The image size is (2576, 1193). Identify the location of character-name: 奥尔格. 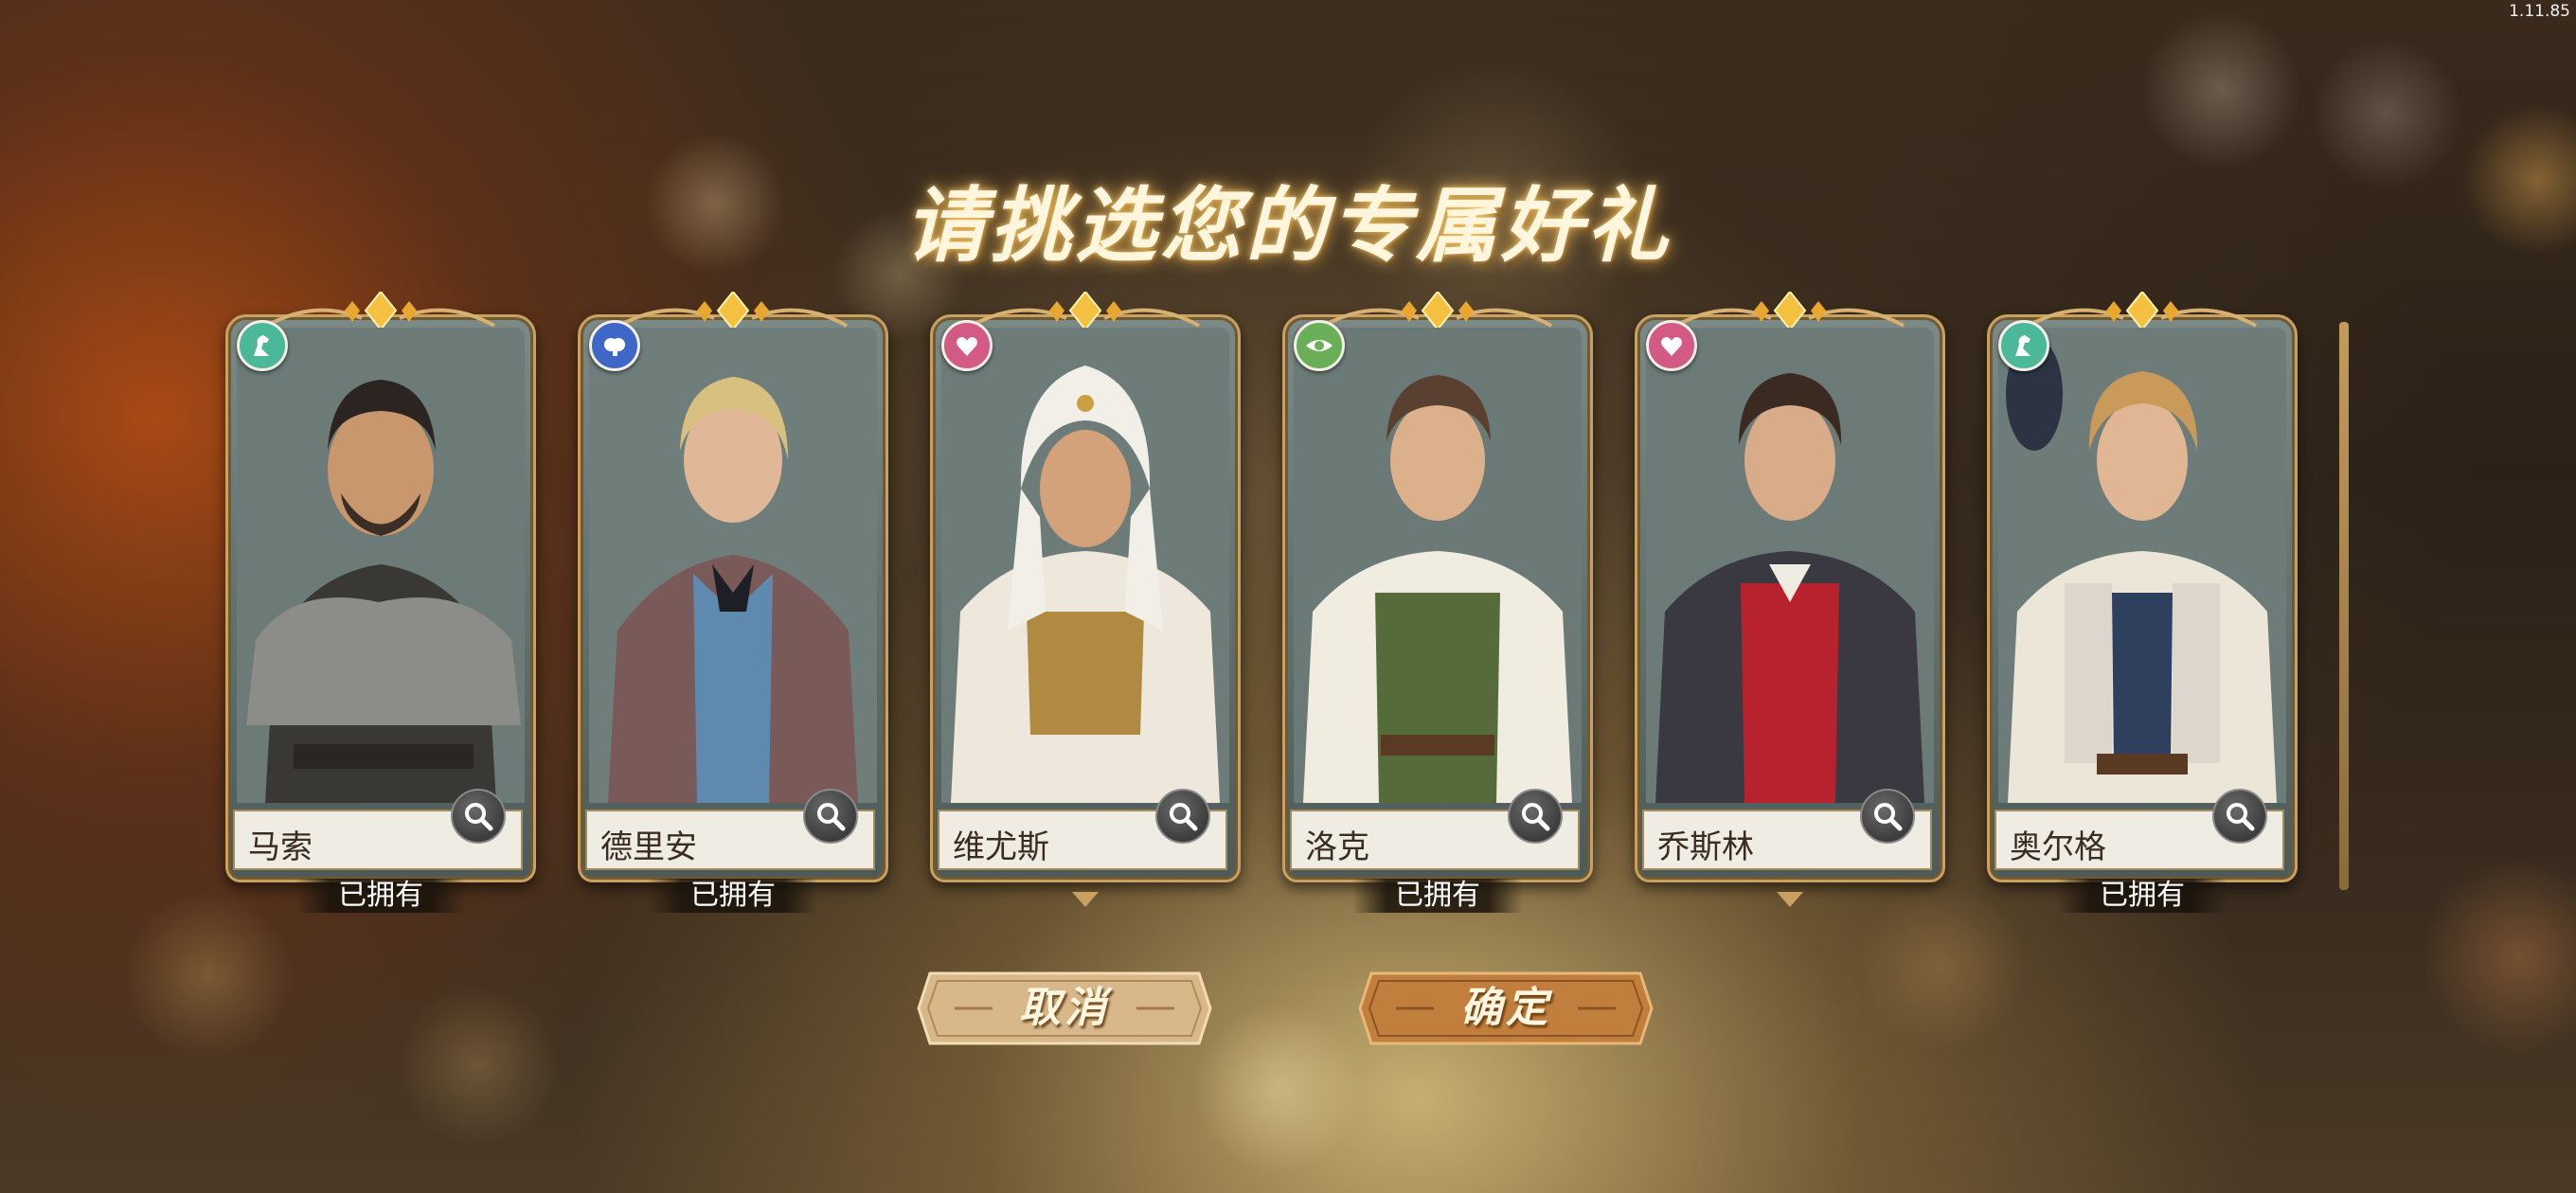
(2058, 847).